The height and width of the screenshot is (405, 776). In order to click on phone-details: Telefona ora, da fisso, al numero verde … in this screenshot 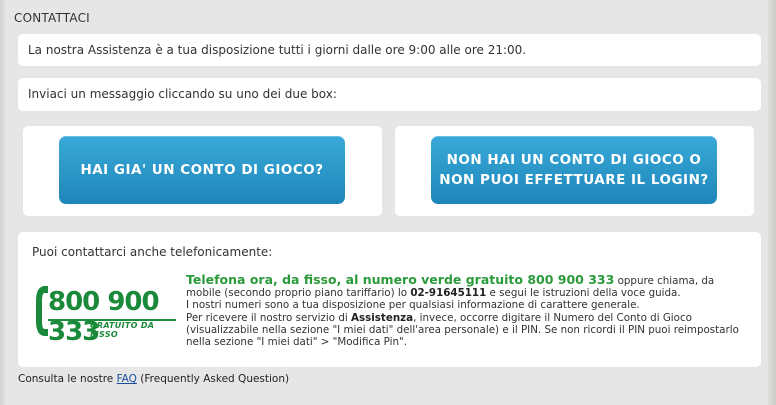, I will do `click(466, 310)`.